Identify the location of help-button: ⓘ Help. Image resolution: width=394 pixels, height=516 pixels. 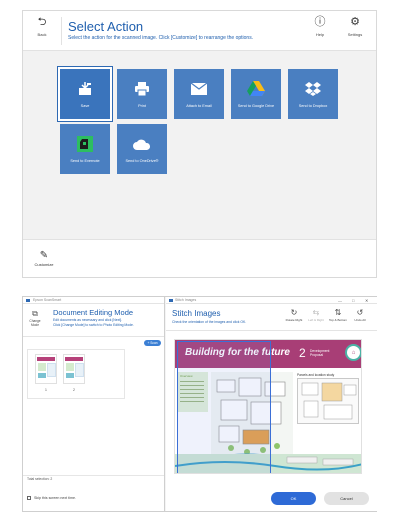
(320, 26).